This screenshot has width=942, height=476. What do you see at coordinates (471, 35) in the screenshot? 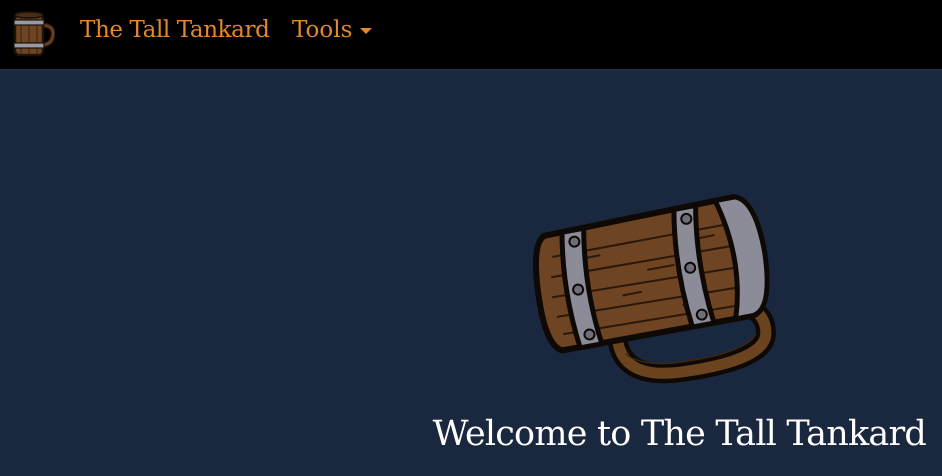
I see `navbar: The Tall Tankard Tools` at bounding box center [471, 35].